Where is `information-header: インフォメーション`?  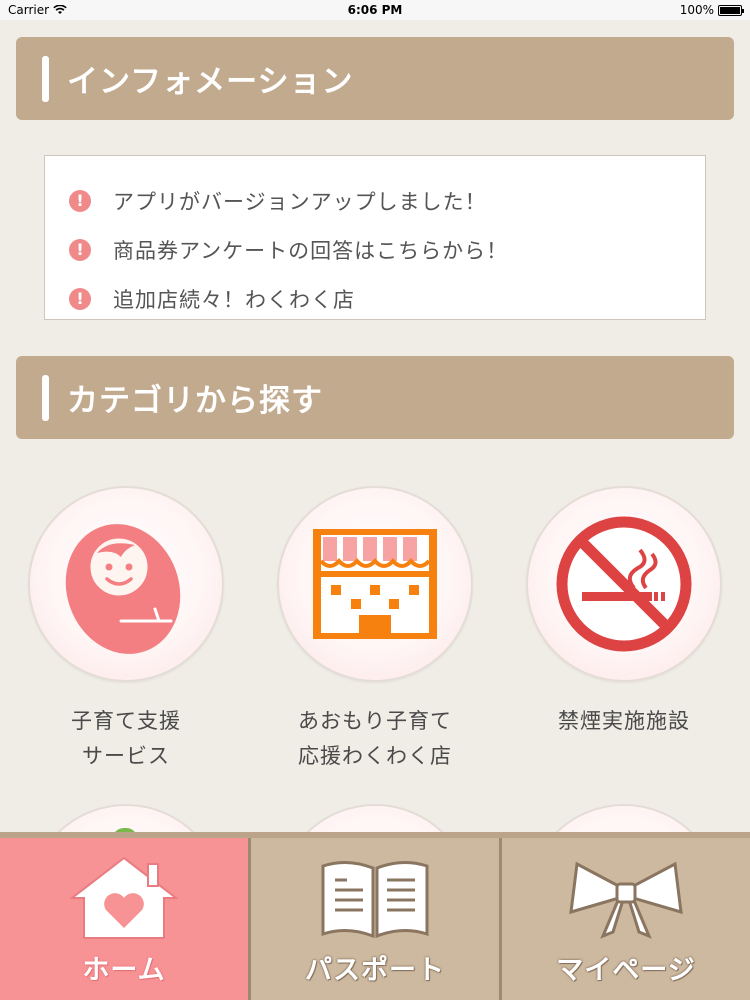
information-header: インフォメーション is located at coordinates (375, 78).